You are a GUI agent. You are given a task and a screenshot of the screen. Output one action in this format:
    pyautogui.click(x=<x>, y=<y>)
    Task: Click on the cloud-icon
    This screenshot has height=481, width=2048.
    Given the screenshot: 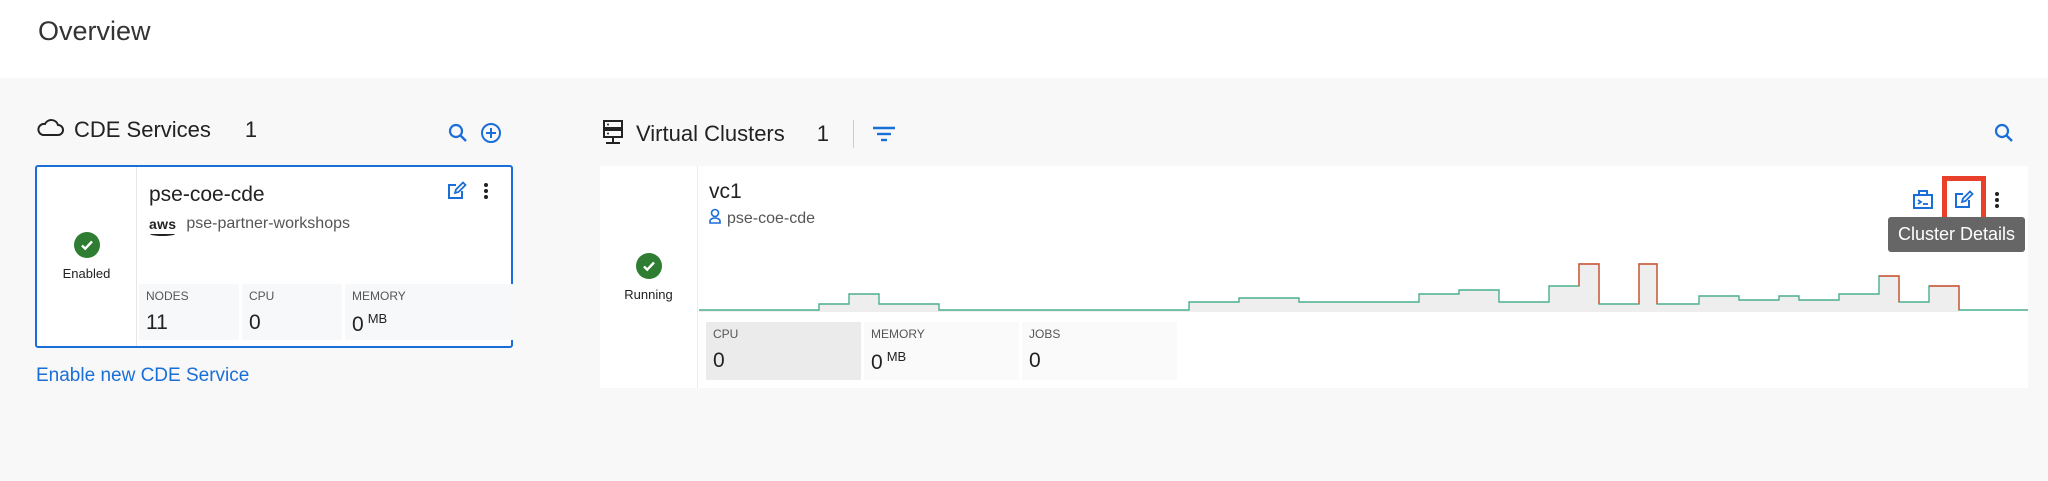 What is the action you would take?
    pyautogui.click(x=50, y=129)
    